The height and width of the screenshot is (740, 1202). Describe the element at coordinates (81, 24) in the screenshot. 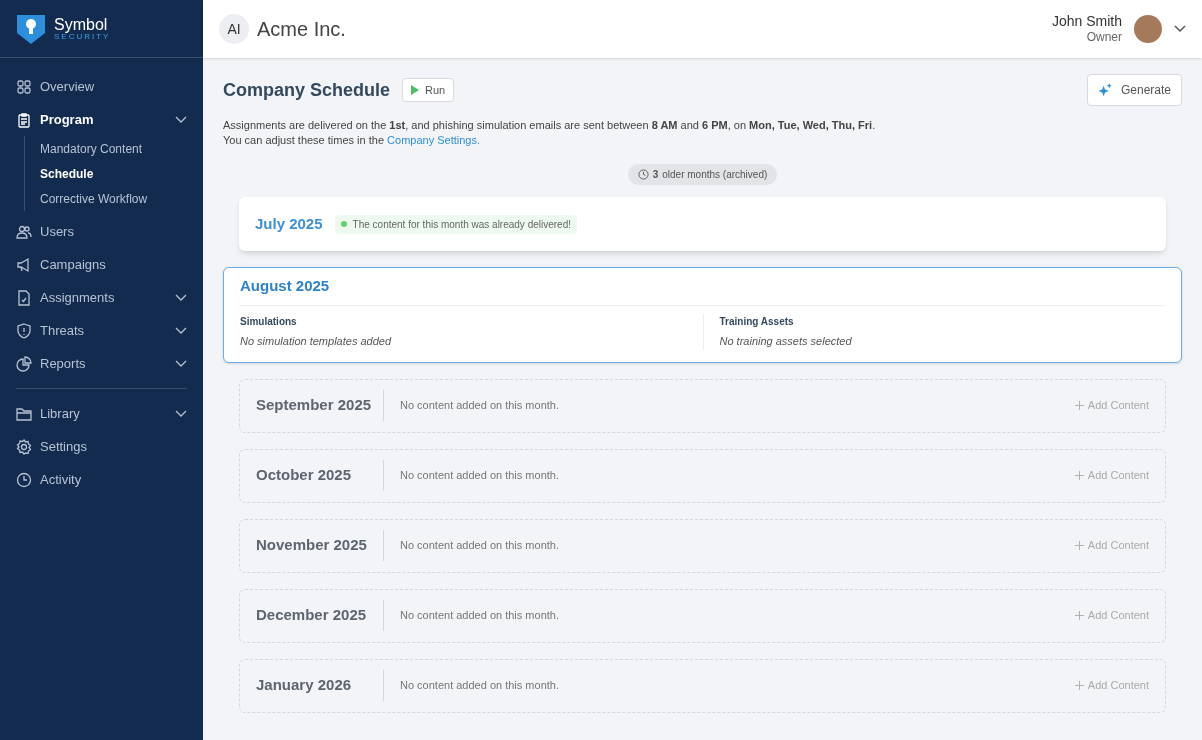

I see `brand-name: Symbol` at that location.